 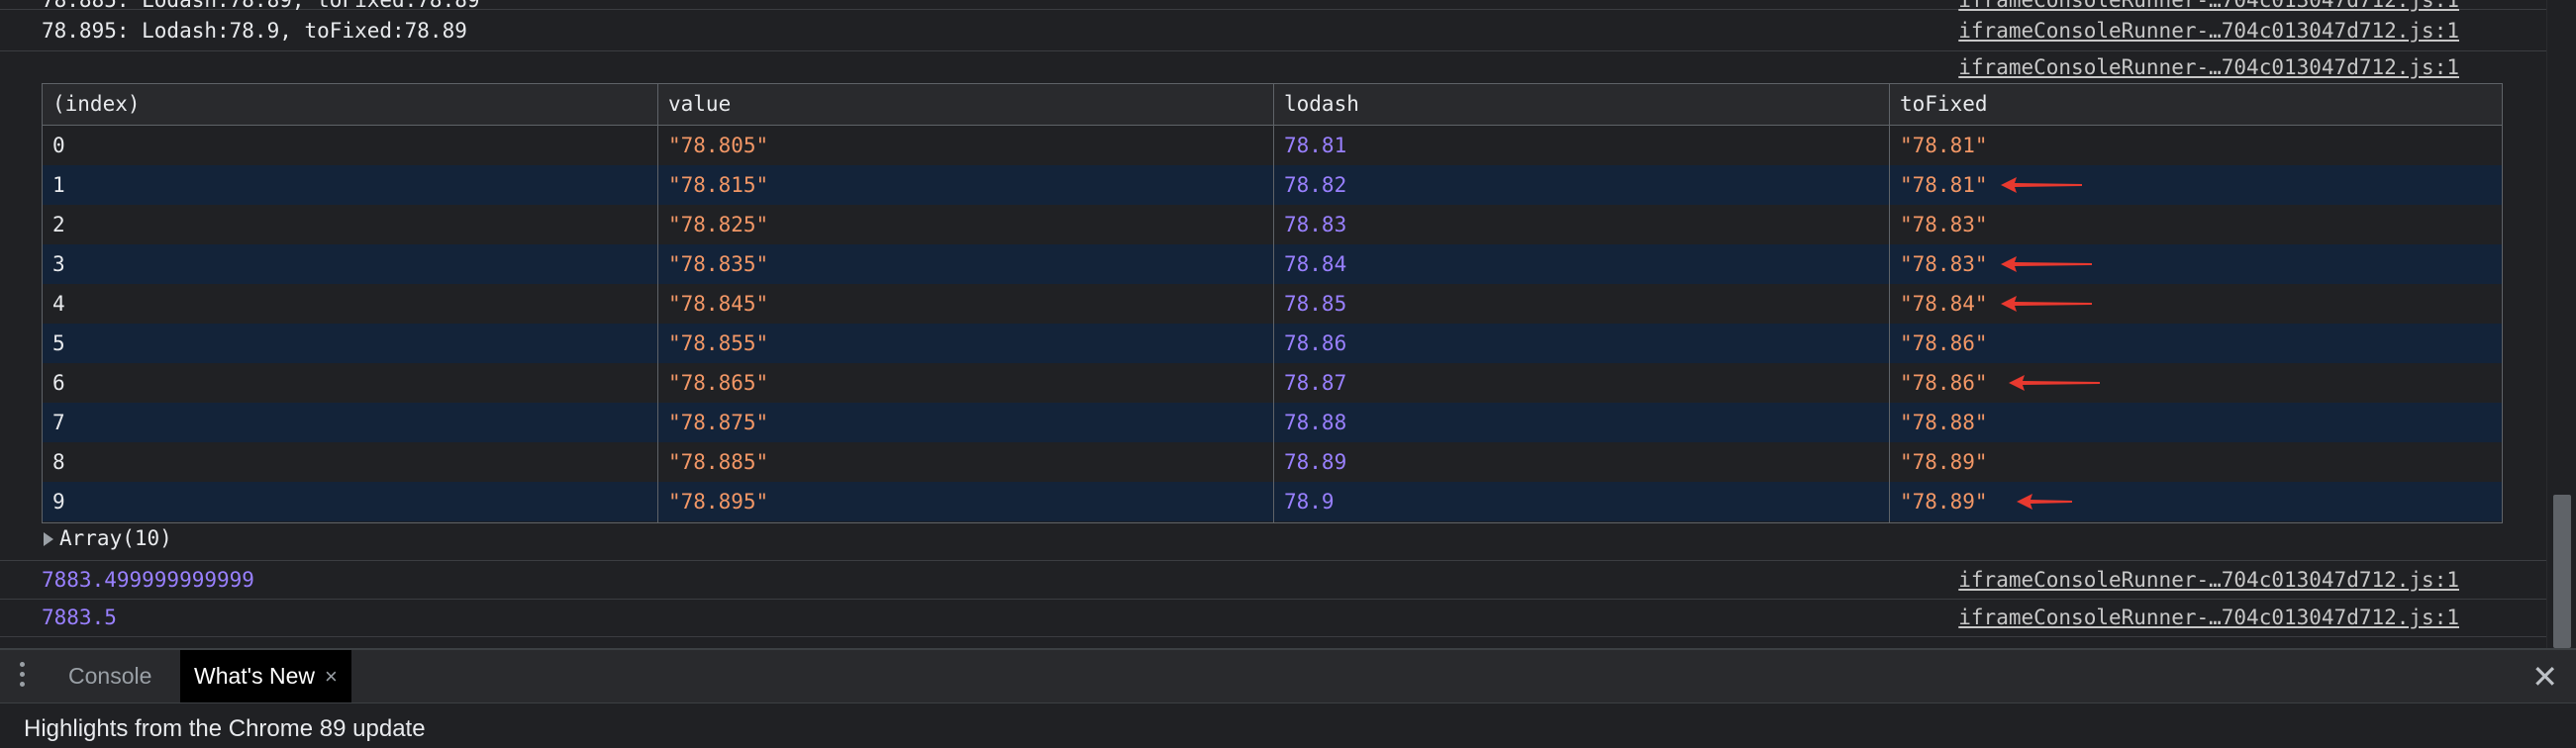 I want to click on tab-whats-new: What's New ×, so click(x=265, y=676).